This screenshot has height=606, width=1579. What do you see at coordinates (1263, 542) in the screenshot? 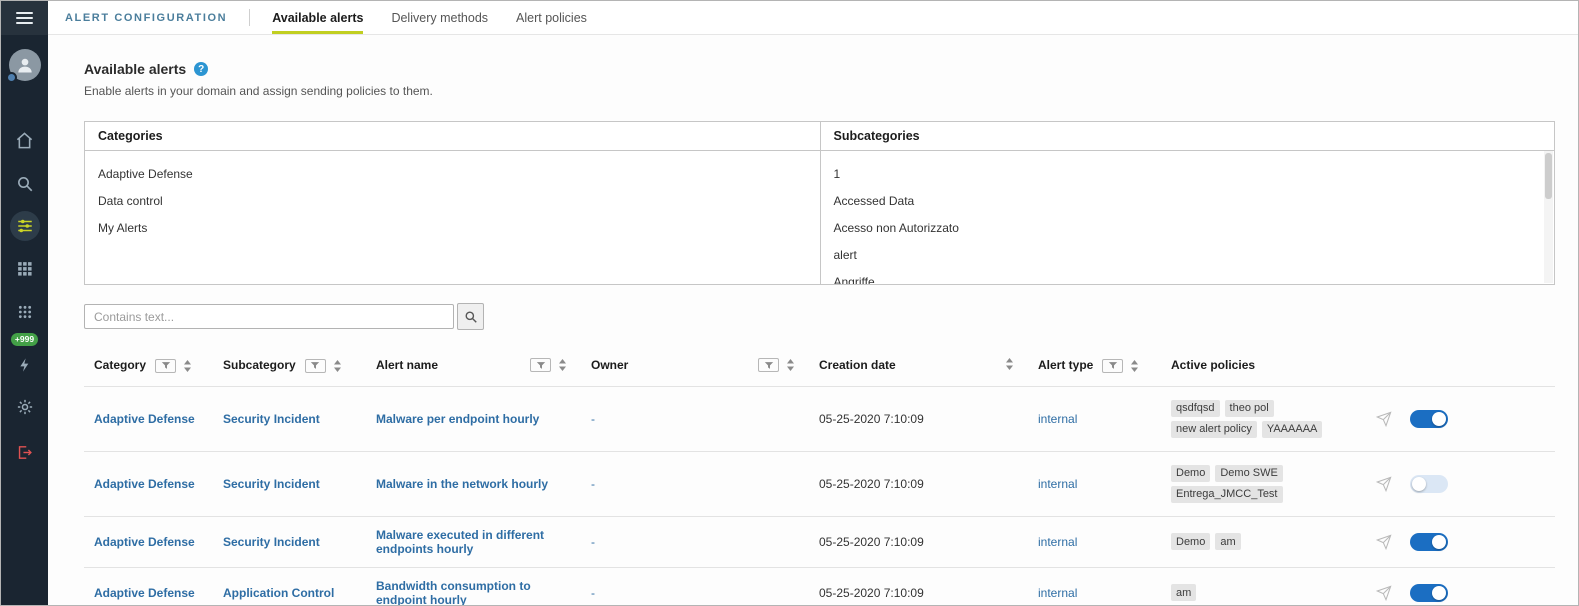
I see `active-policies-cell: Demo am` at bounding box center [1263, 542].